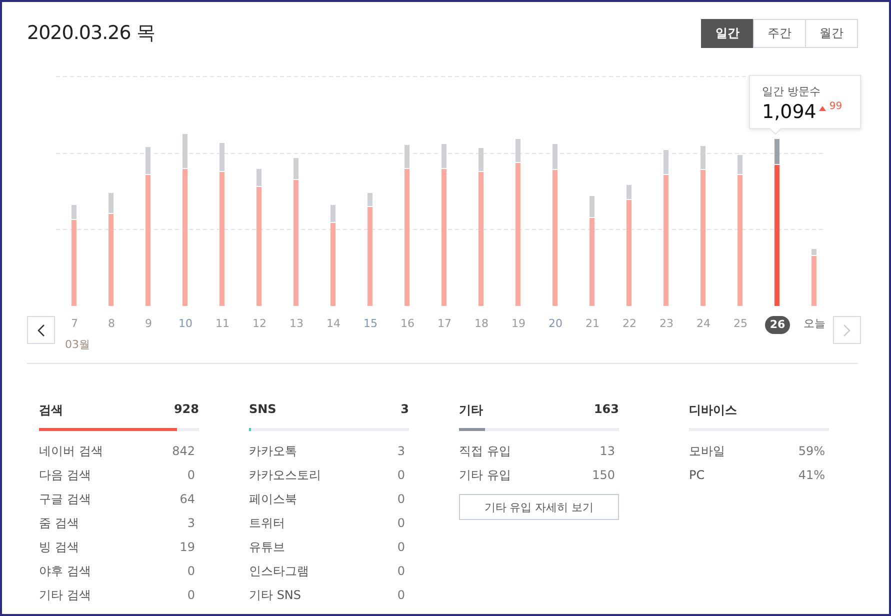  What do you see at coordinates (444, 325) in the screenshot?
I see `day-label: 17` at bounding box center [444, 325].